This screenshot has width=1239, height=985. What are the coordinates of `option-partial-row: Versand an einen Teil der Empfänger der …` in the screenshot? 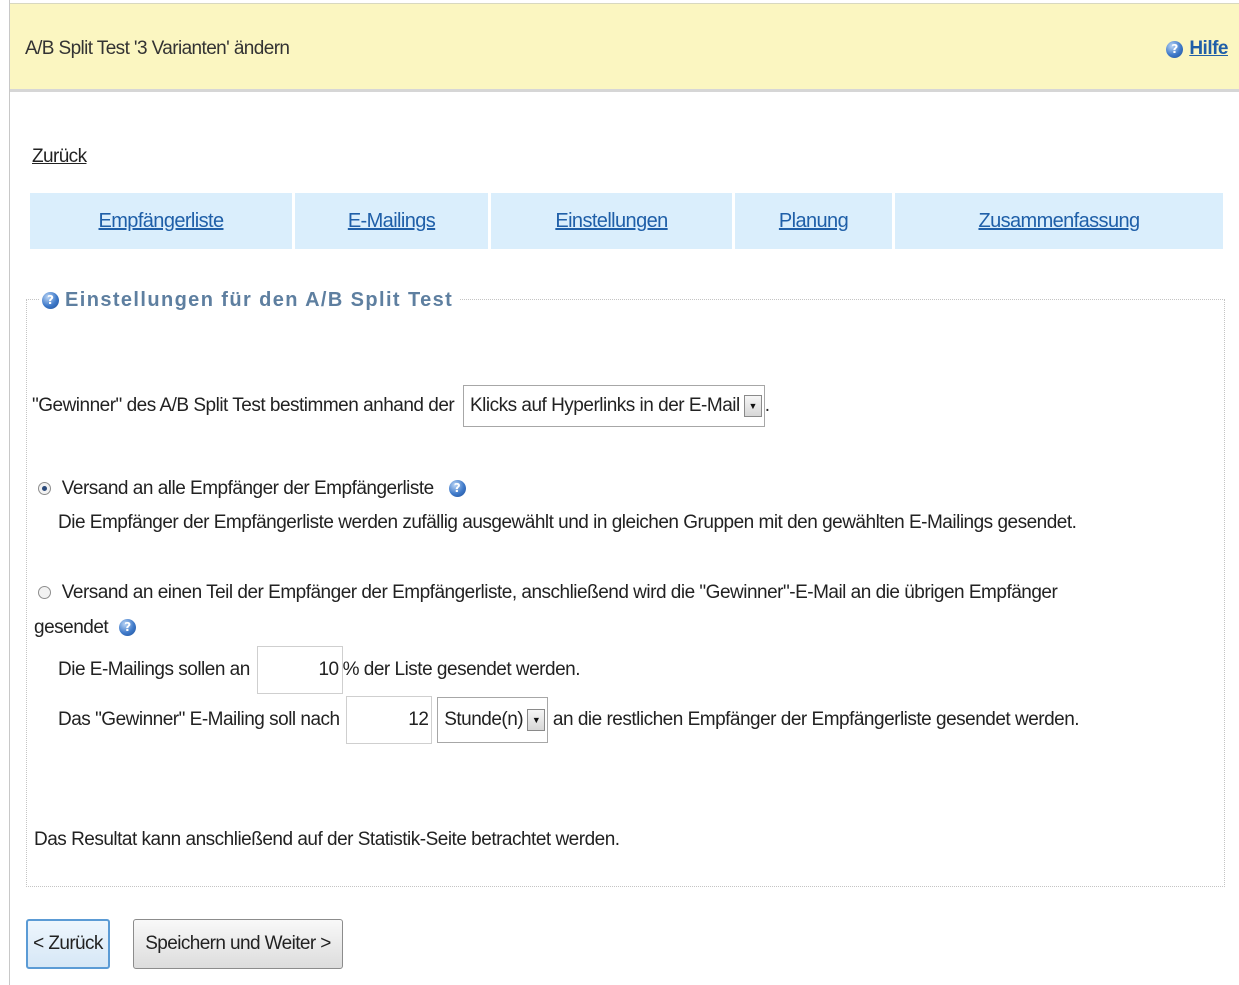 It's located at (548, 593).